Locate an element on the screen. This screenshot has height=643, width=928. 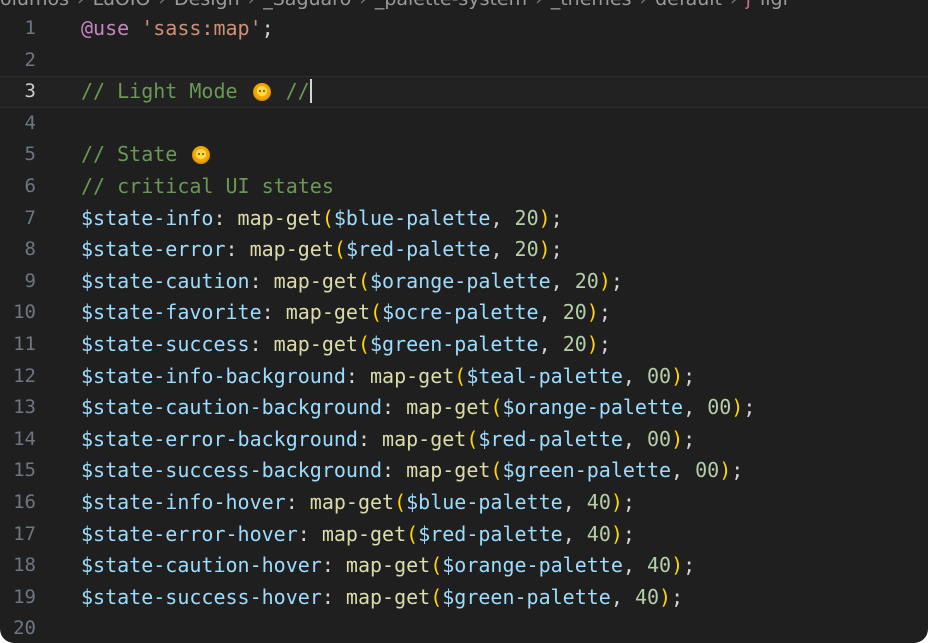
code-token: 'sass:map' is located at coordinates (201, 28).